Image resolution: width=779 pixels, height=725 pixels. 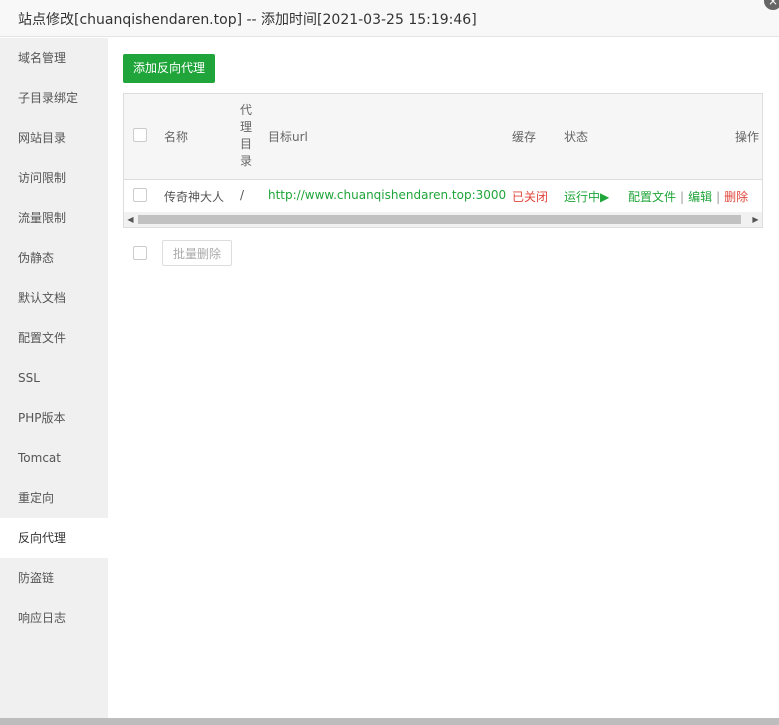 What do you see at coordinates (194, 197) in the screenshot?
I see `row-name: 传奇神大人` at bounding box center [194, 197].